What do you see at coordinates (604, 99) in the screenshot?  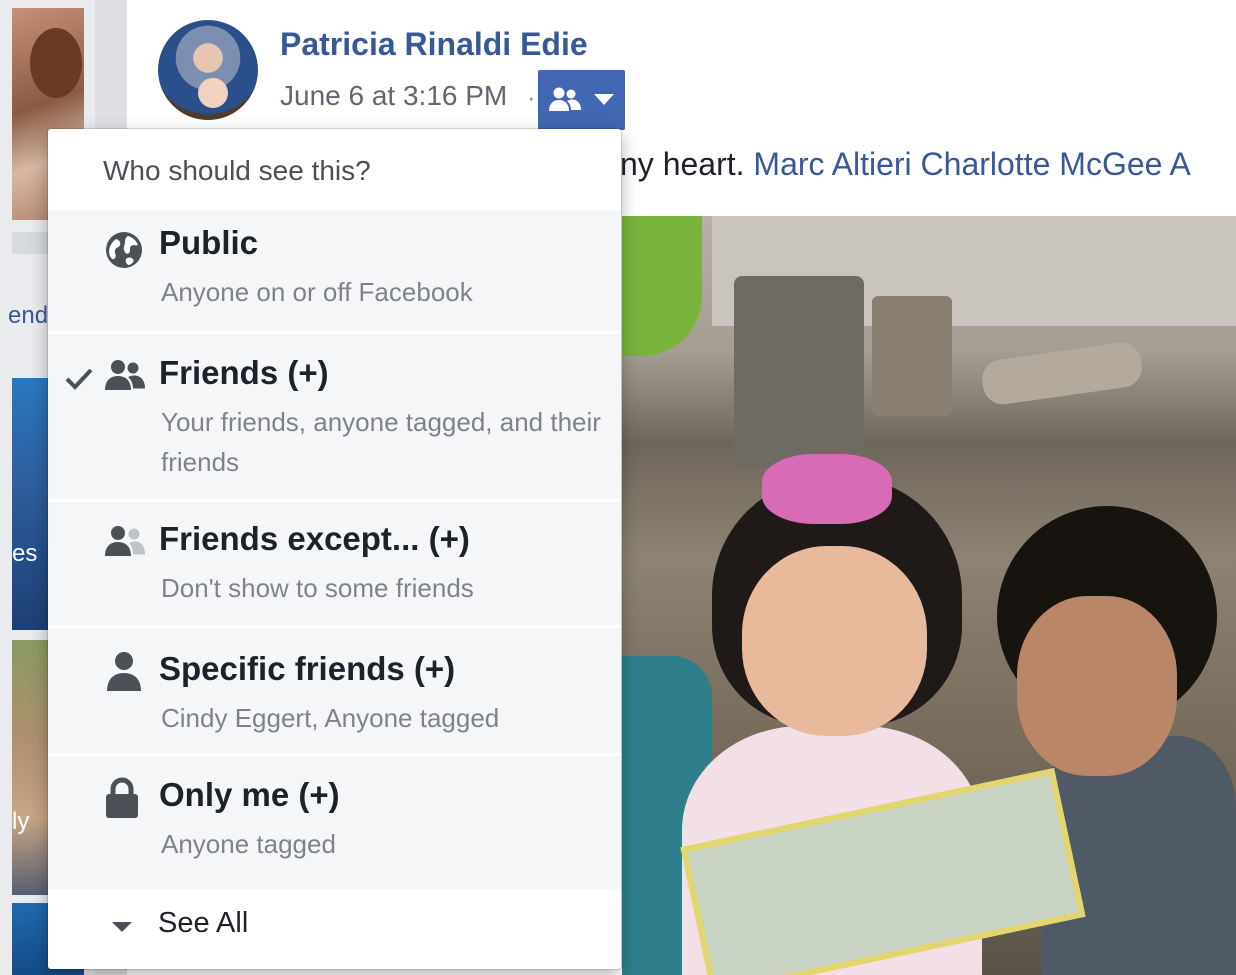 I see `chevron-down-icon` at bounding box center [604, 99].